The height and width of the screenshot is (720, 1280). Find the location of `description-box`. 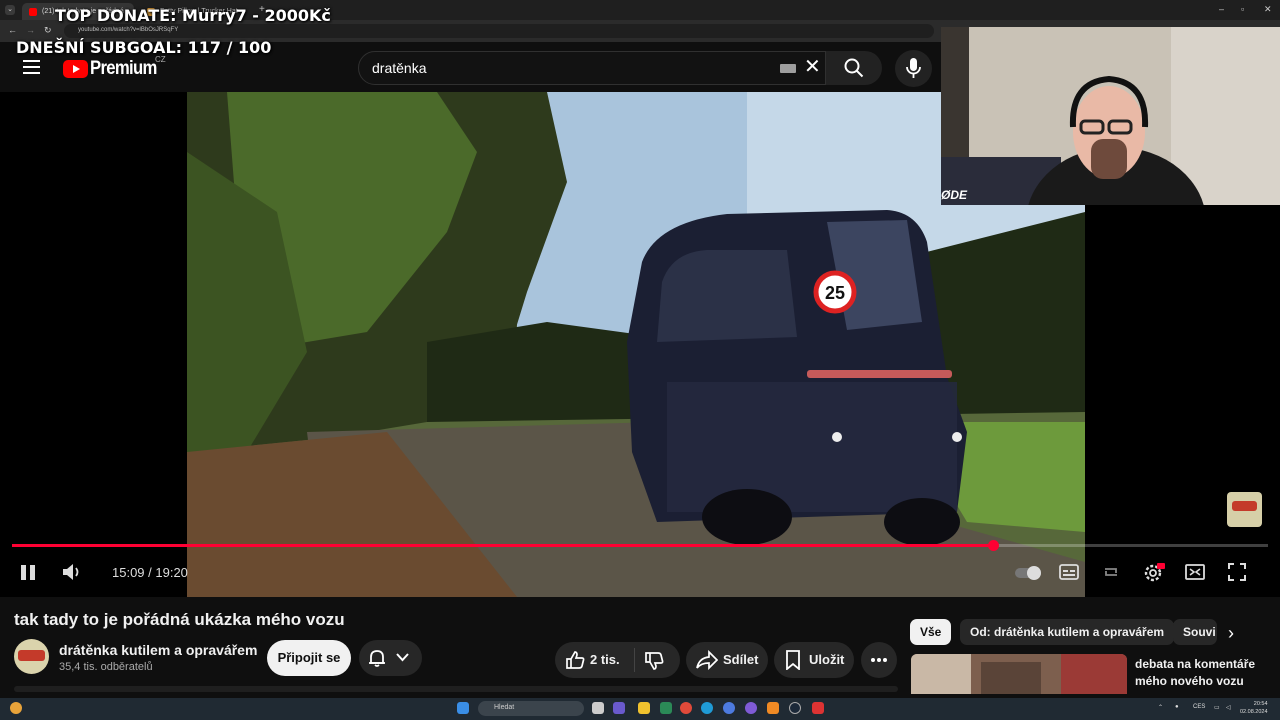

description-box is located at coordinates (456, 689).